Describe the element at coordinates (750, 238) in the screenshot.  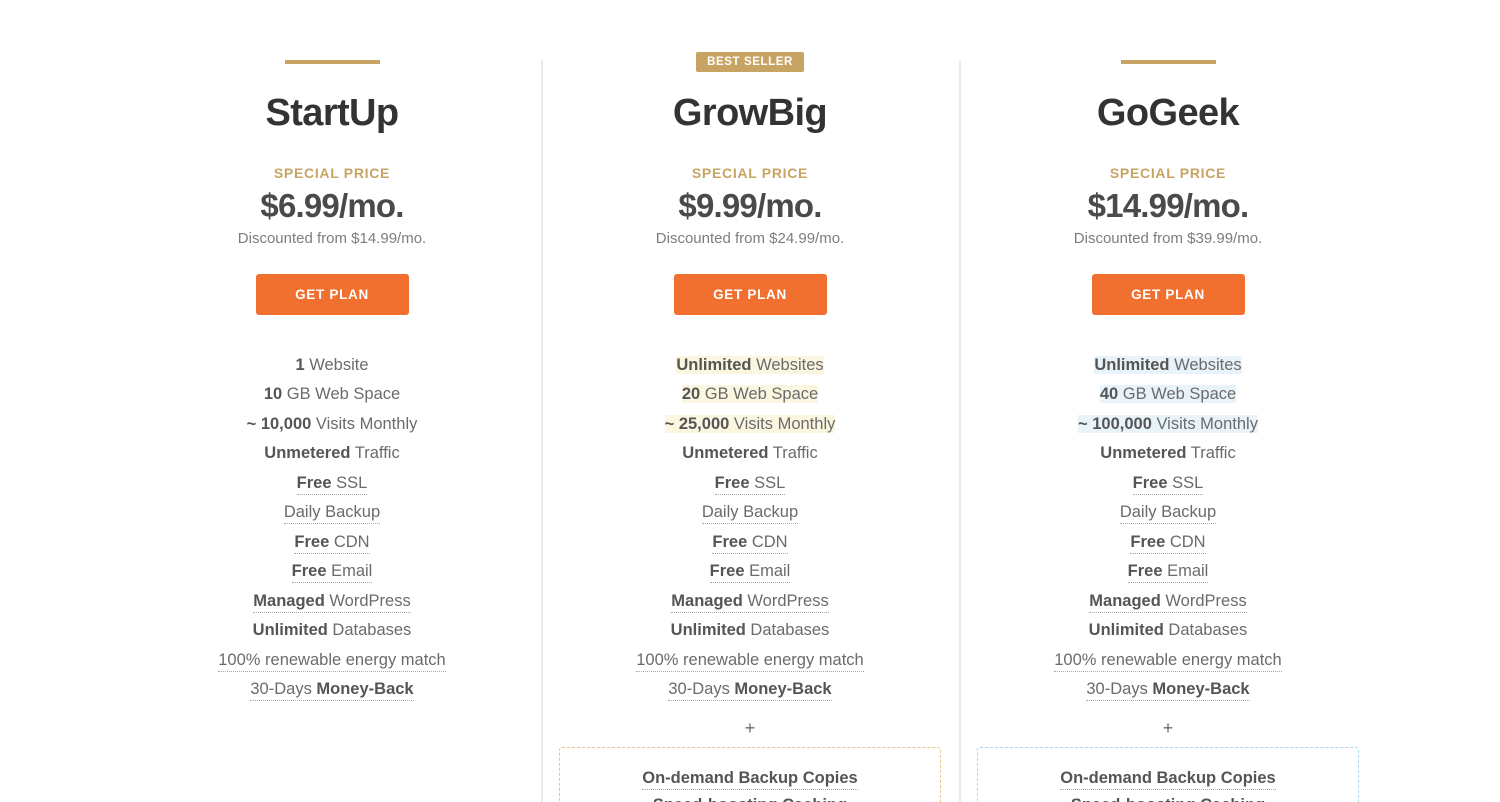
I see `discounted-from-text: Discounted from $24.99/mo.` at that location.